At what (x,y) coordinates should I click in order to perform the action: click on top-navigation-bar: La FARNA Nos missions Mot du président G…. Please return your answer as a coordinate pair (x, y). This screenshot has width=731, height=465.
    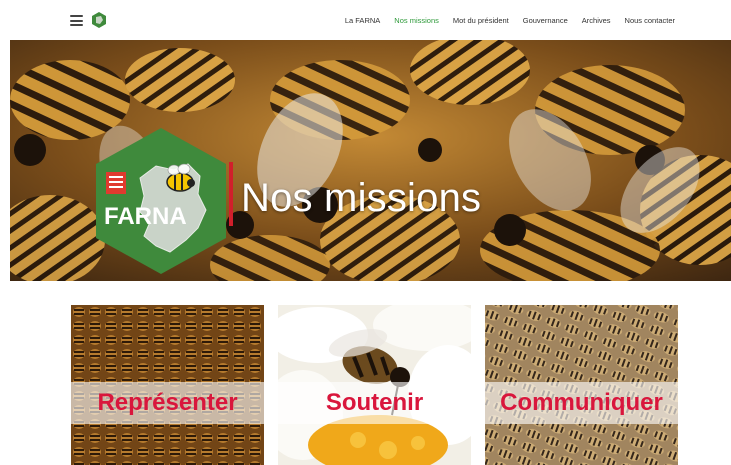
    Looking at the image, I should click on (365, 20).